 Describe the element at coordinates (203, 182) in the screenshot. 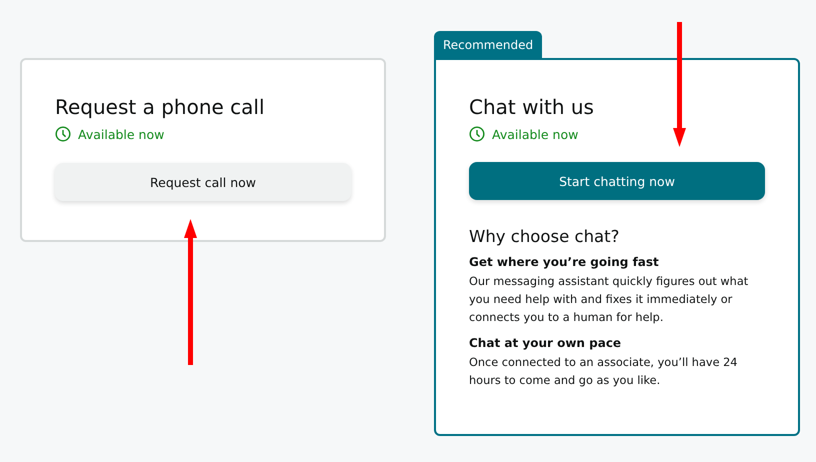

I see `request-call-button: Request call now` at that location.